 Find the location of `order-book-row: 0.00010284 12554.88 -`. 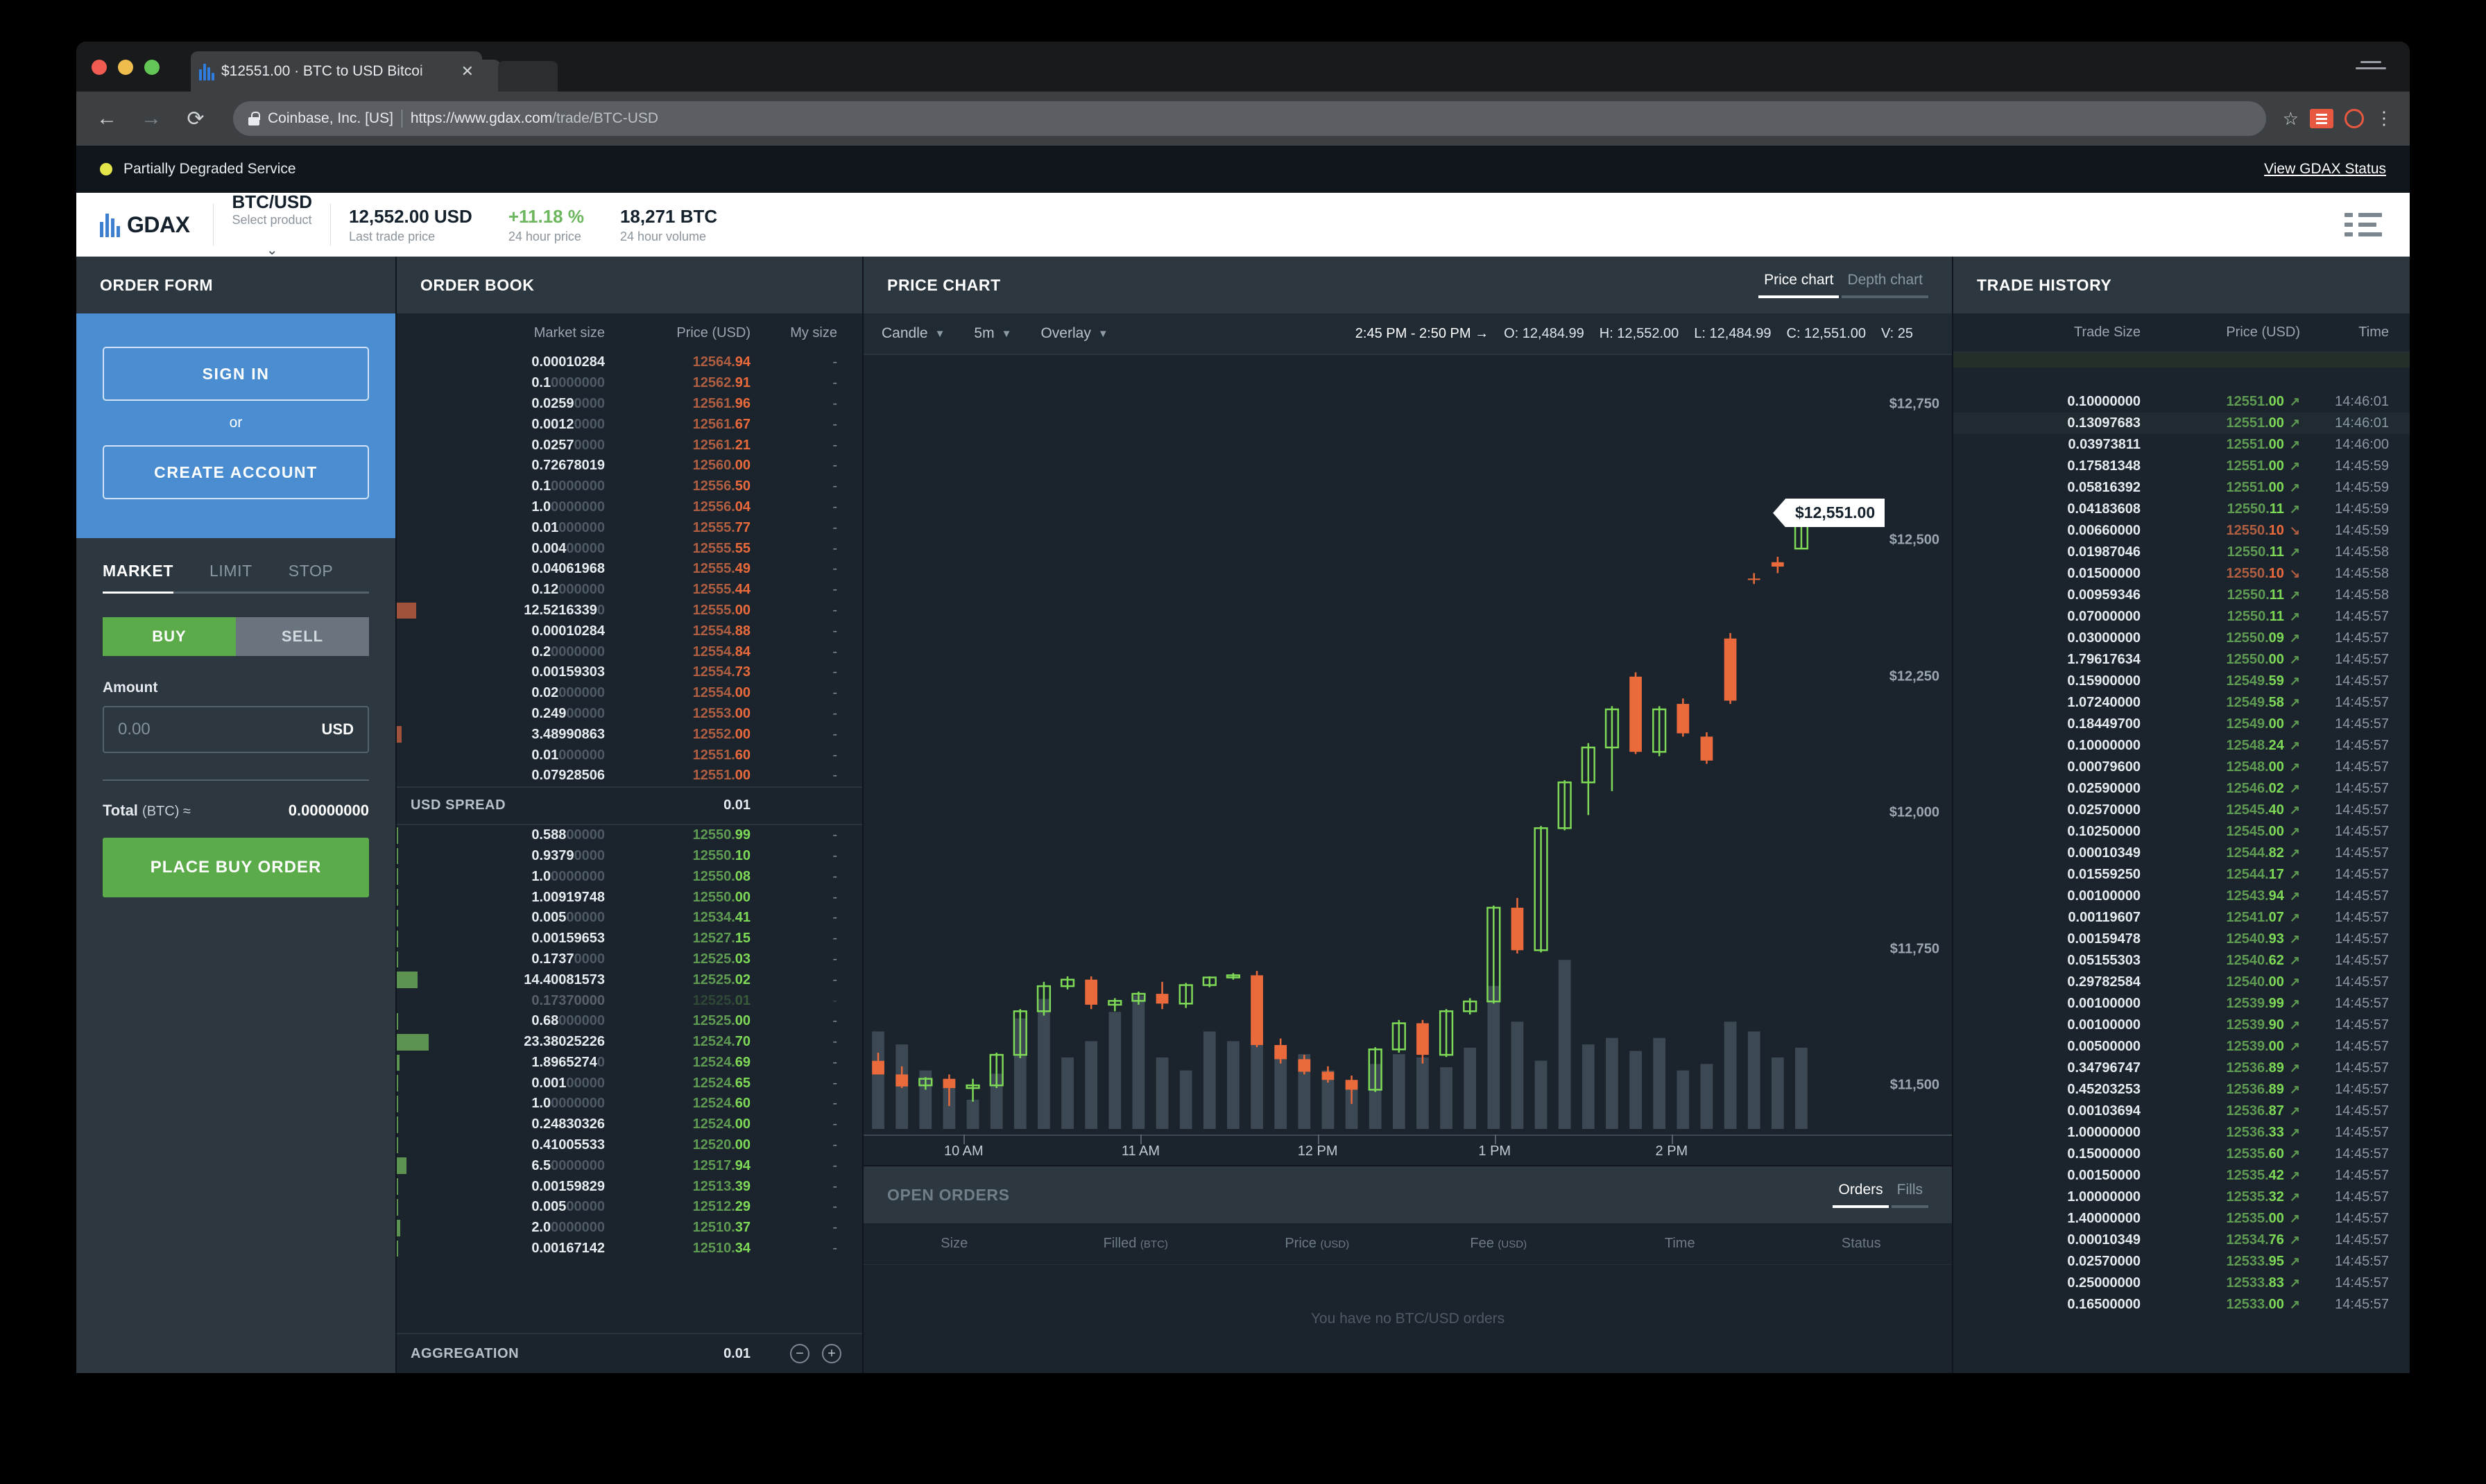

order-book-row: 0.00010284 12554.88 - is located at coordinates (629, 631).